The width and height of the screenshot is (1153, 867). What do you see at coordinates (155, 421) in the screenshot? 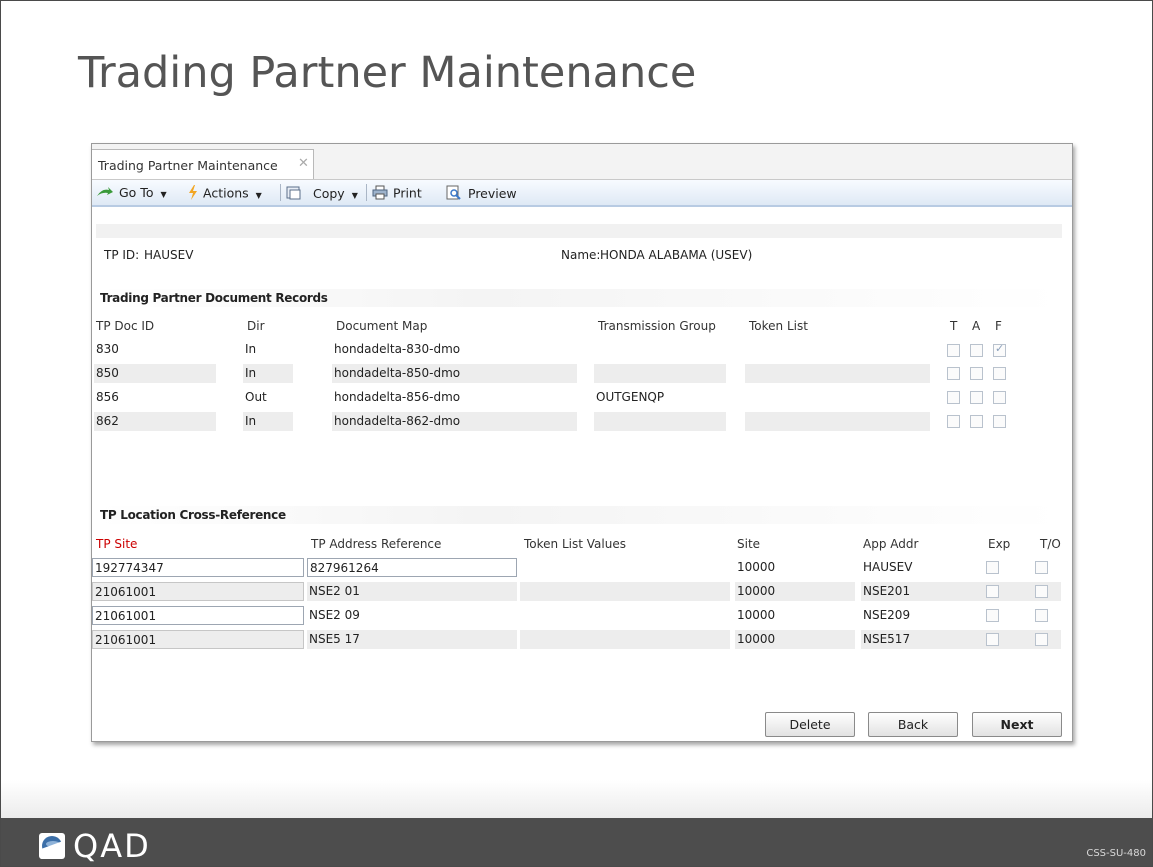
I see `cell-doc-id: 862` at bounding box center [155, 421].